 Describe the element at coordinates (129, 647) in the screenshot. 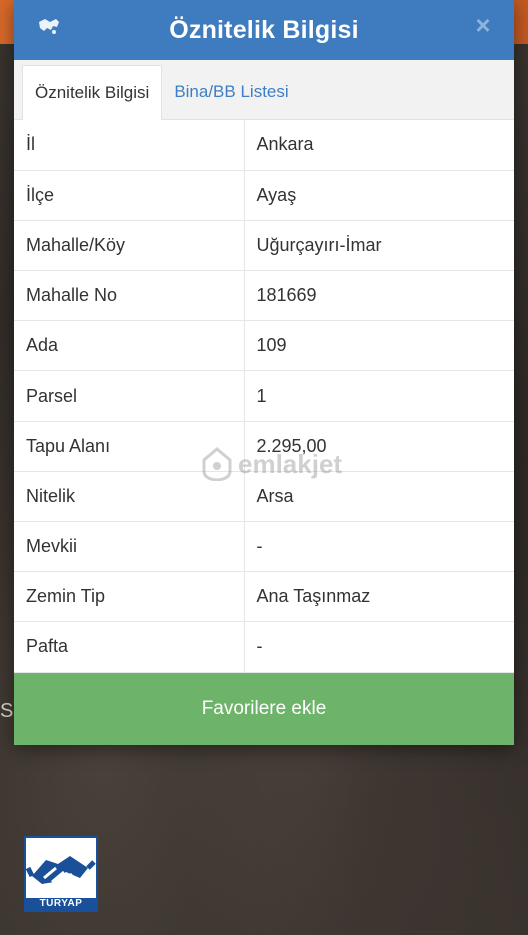

I see `attribute-key: Pafta` at that location.